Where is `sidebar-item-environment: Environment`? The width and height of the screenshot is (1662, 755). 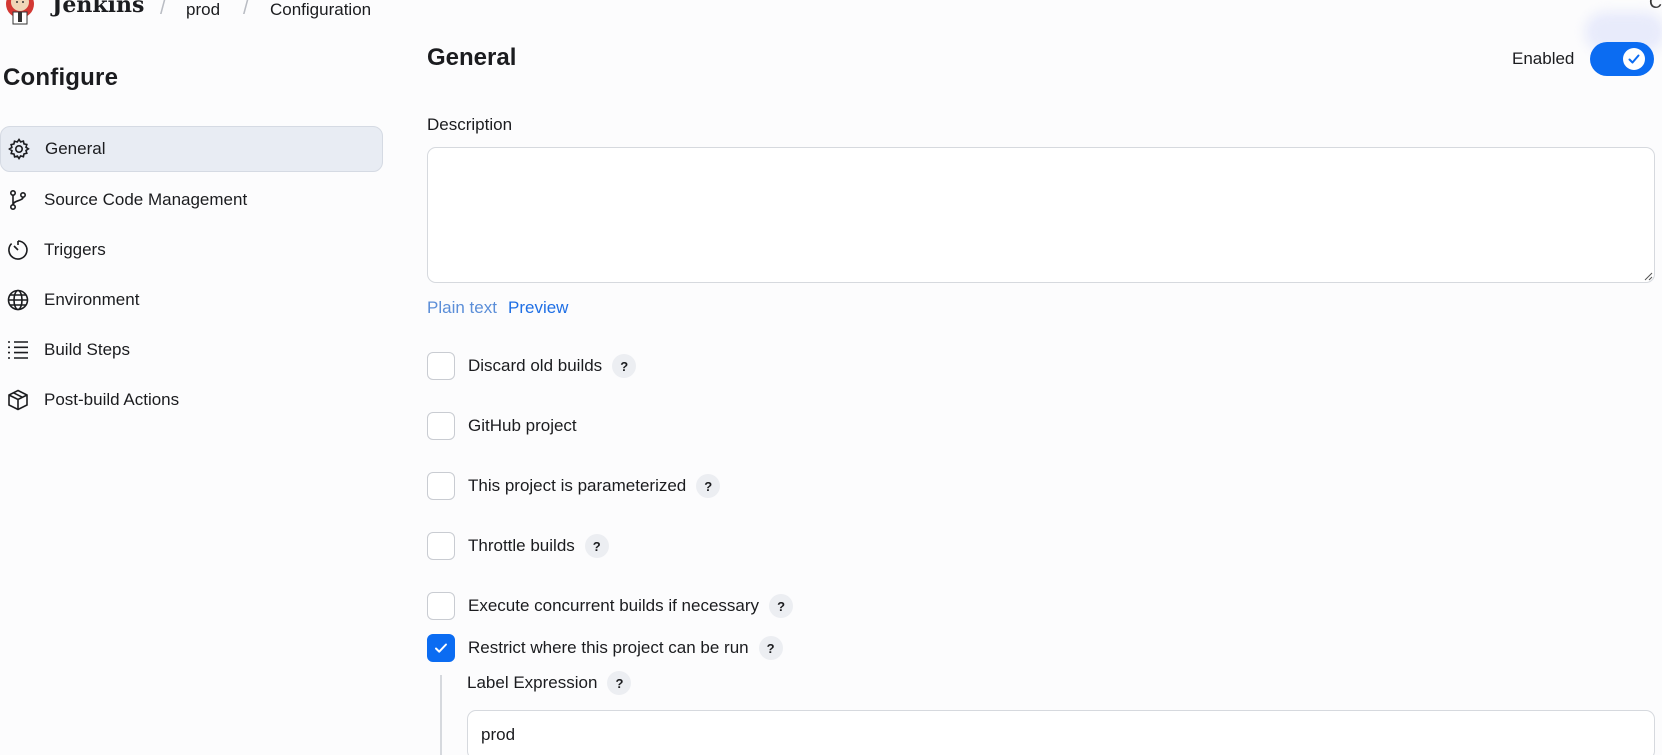
sidebar-item-environment: Environment is located at coordinates (191, 300).